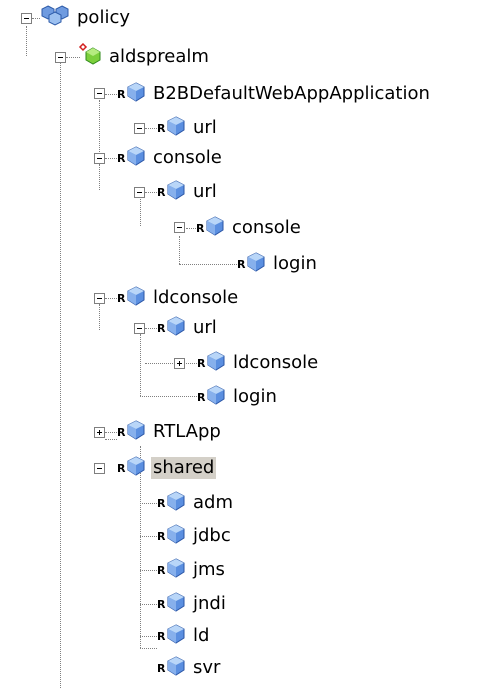 The height and width of the screenshot is (688, 478). I want to click on tree-node-console-url: R url, so click(188, 191).